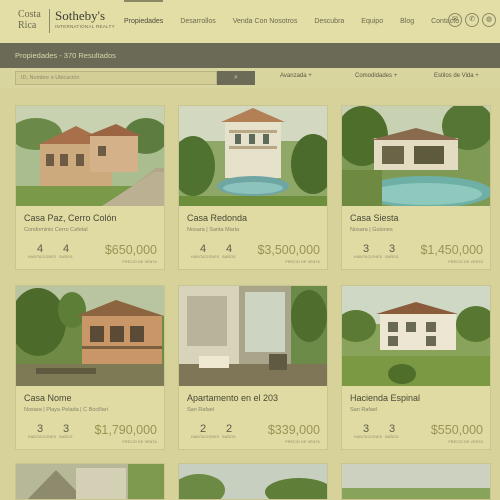  Describe the element at coordinates (203, 429) in the screenshot. I see `beds-count: 2` at that location.